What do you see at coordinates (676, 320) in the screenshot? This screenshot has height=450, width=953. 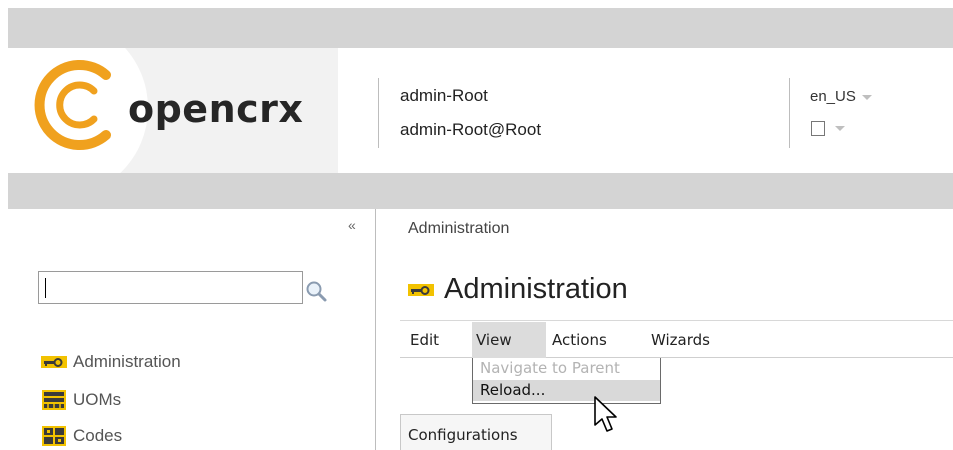 I see `divider` at bounding box center [676, 320].